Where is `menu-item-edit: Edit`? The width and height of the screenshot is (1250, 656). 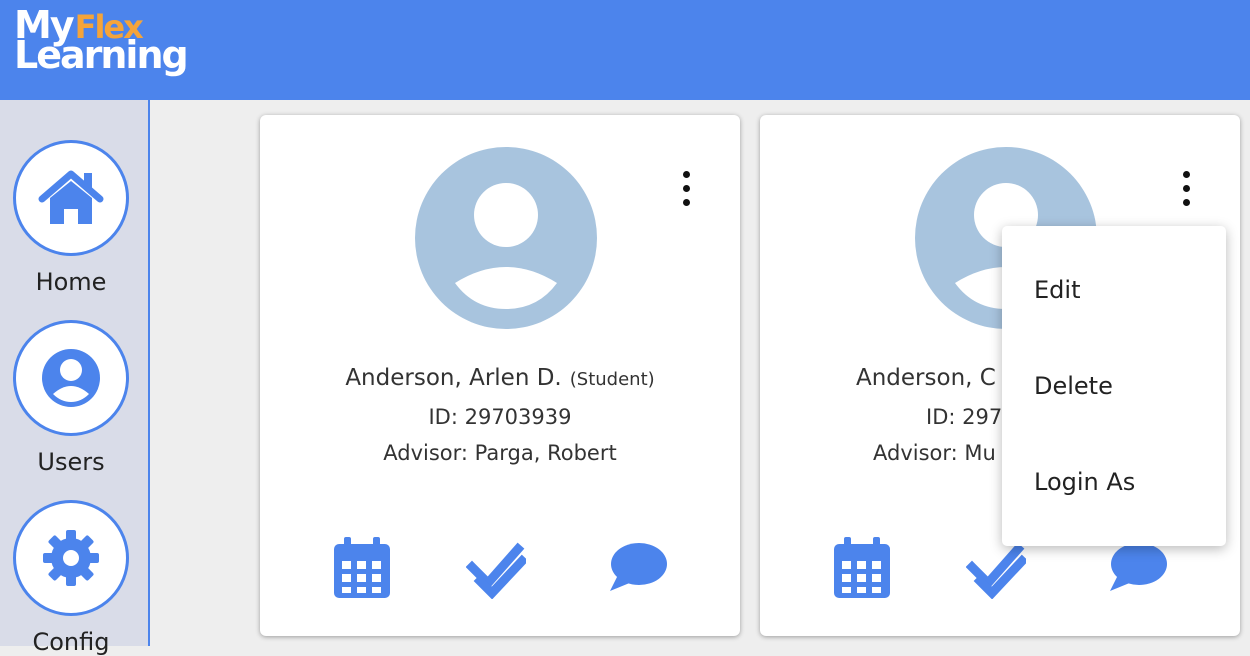
menu-item-edit: Edit is located at coordinates (1057, 290).